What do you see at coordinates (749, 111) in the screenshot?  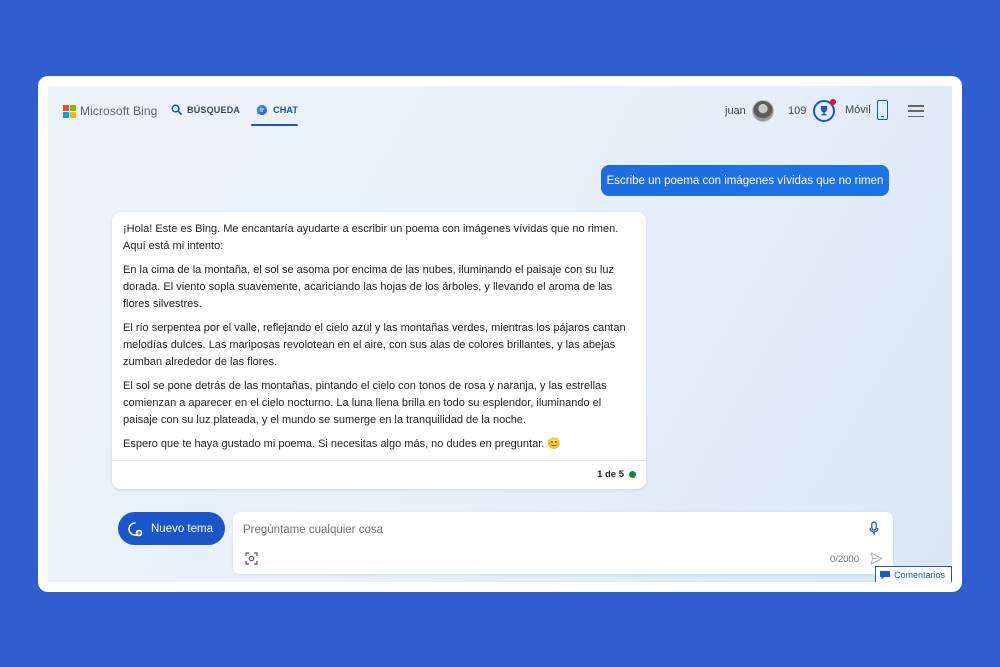 I see `user-profile: juan` at bounding box center [749, 111].